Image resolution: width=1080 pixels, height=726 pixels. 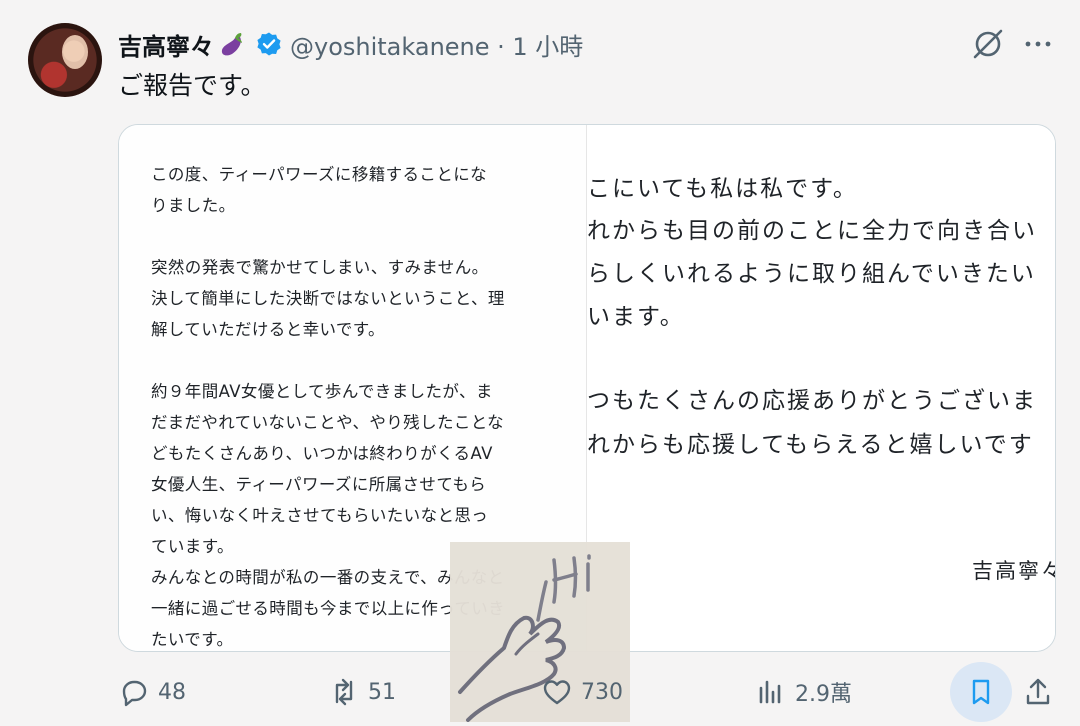 What do you see at coordinates (812, 401) in the screenshot?
I see `letter-line-large: つもたくさんの応援ありがとうございま` at bounding box center [812, 401].